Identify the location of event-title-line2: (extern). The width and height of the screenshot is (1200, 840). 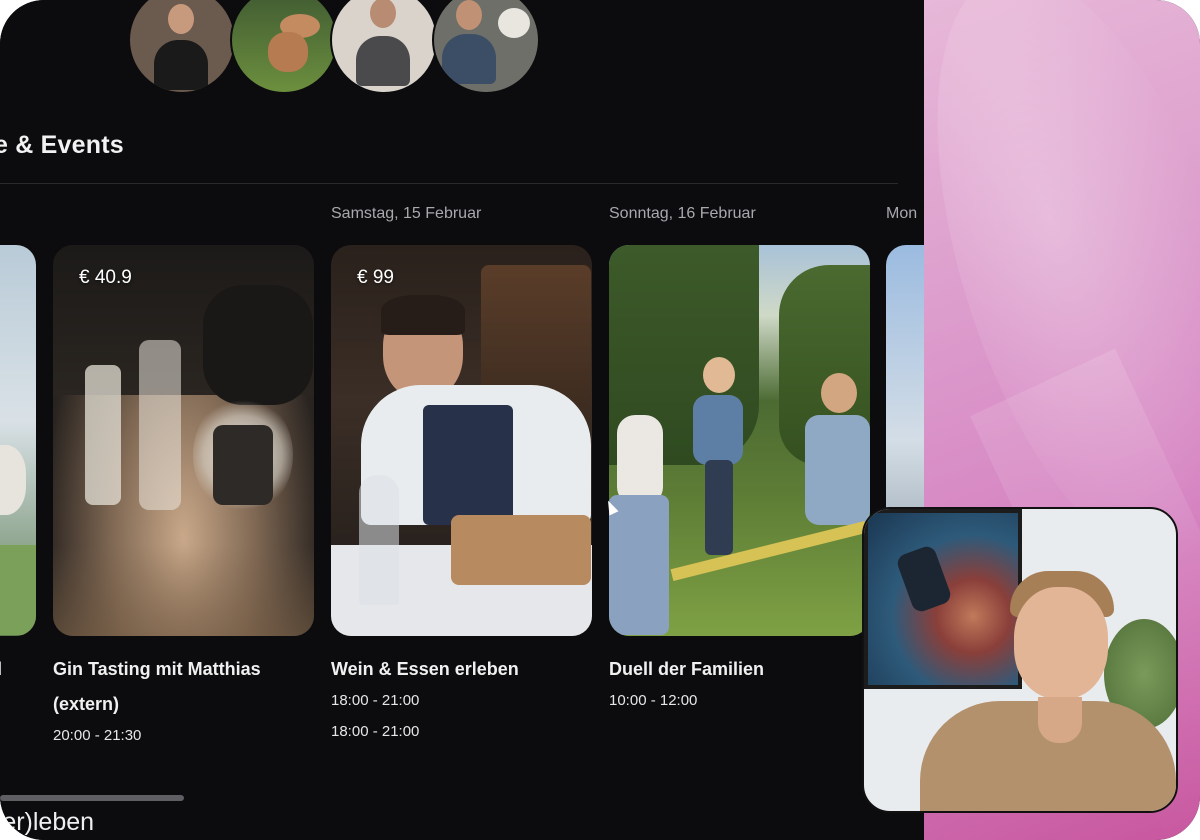
(86, 704).